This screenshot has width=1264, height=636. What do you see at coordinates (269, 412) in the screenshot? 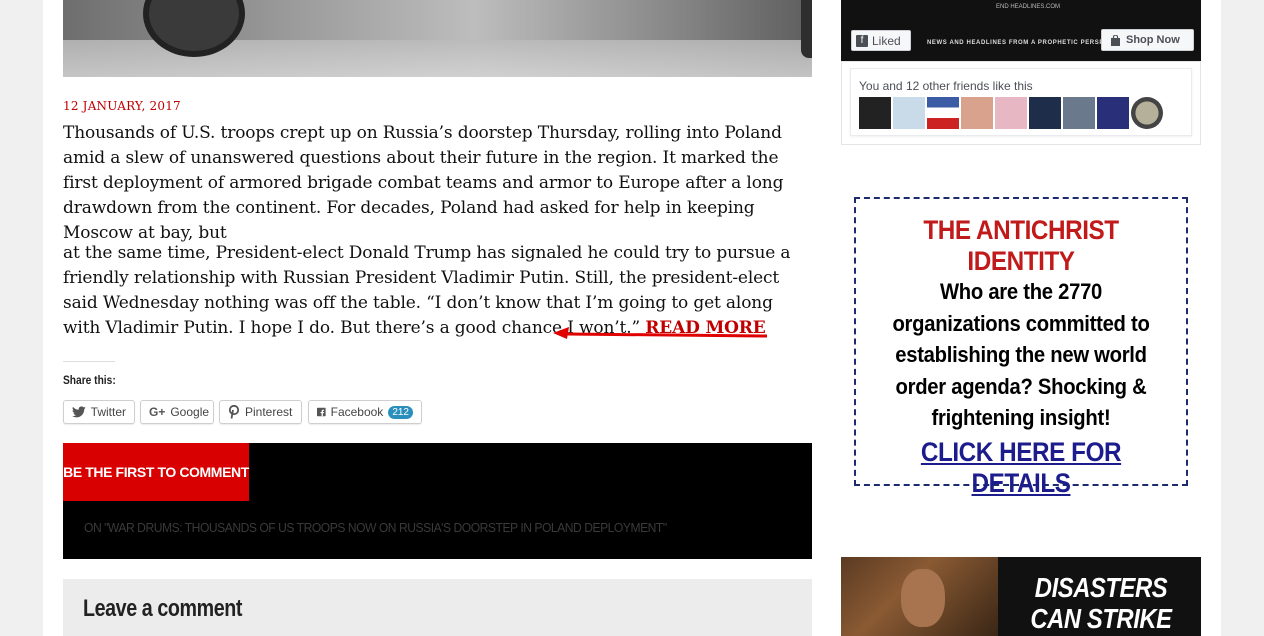
I see `share-pinterest-label: Pinterest` at bounding box center [269, 412].